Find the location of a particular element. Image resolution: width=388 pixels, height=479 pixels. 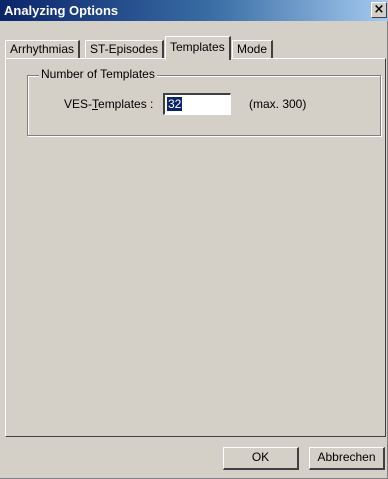

group-title: Number of Templates is located at coordinates (98, 74).